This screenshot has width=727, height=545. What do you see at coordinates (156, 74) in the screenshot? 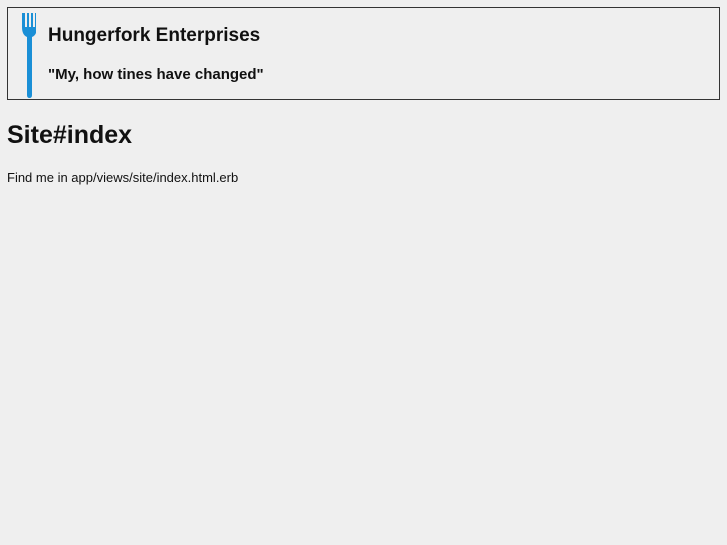
I see `company-tagline: "My, how tines have changed"` at bounding box center [156, 74].